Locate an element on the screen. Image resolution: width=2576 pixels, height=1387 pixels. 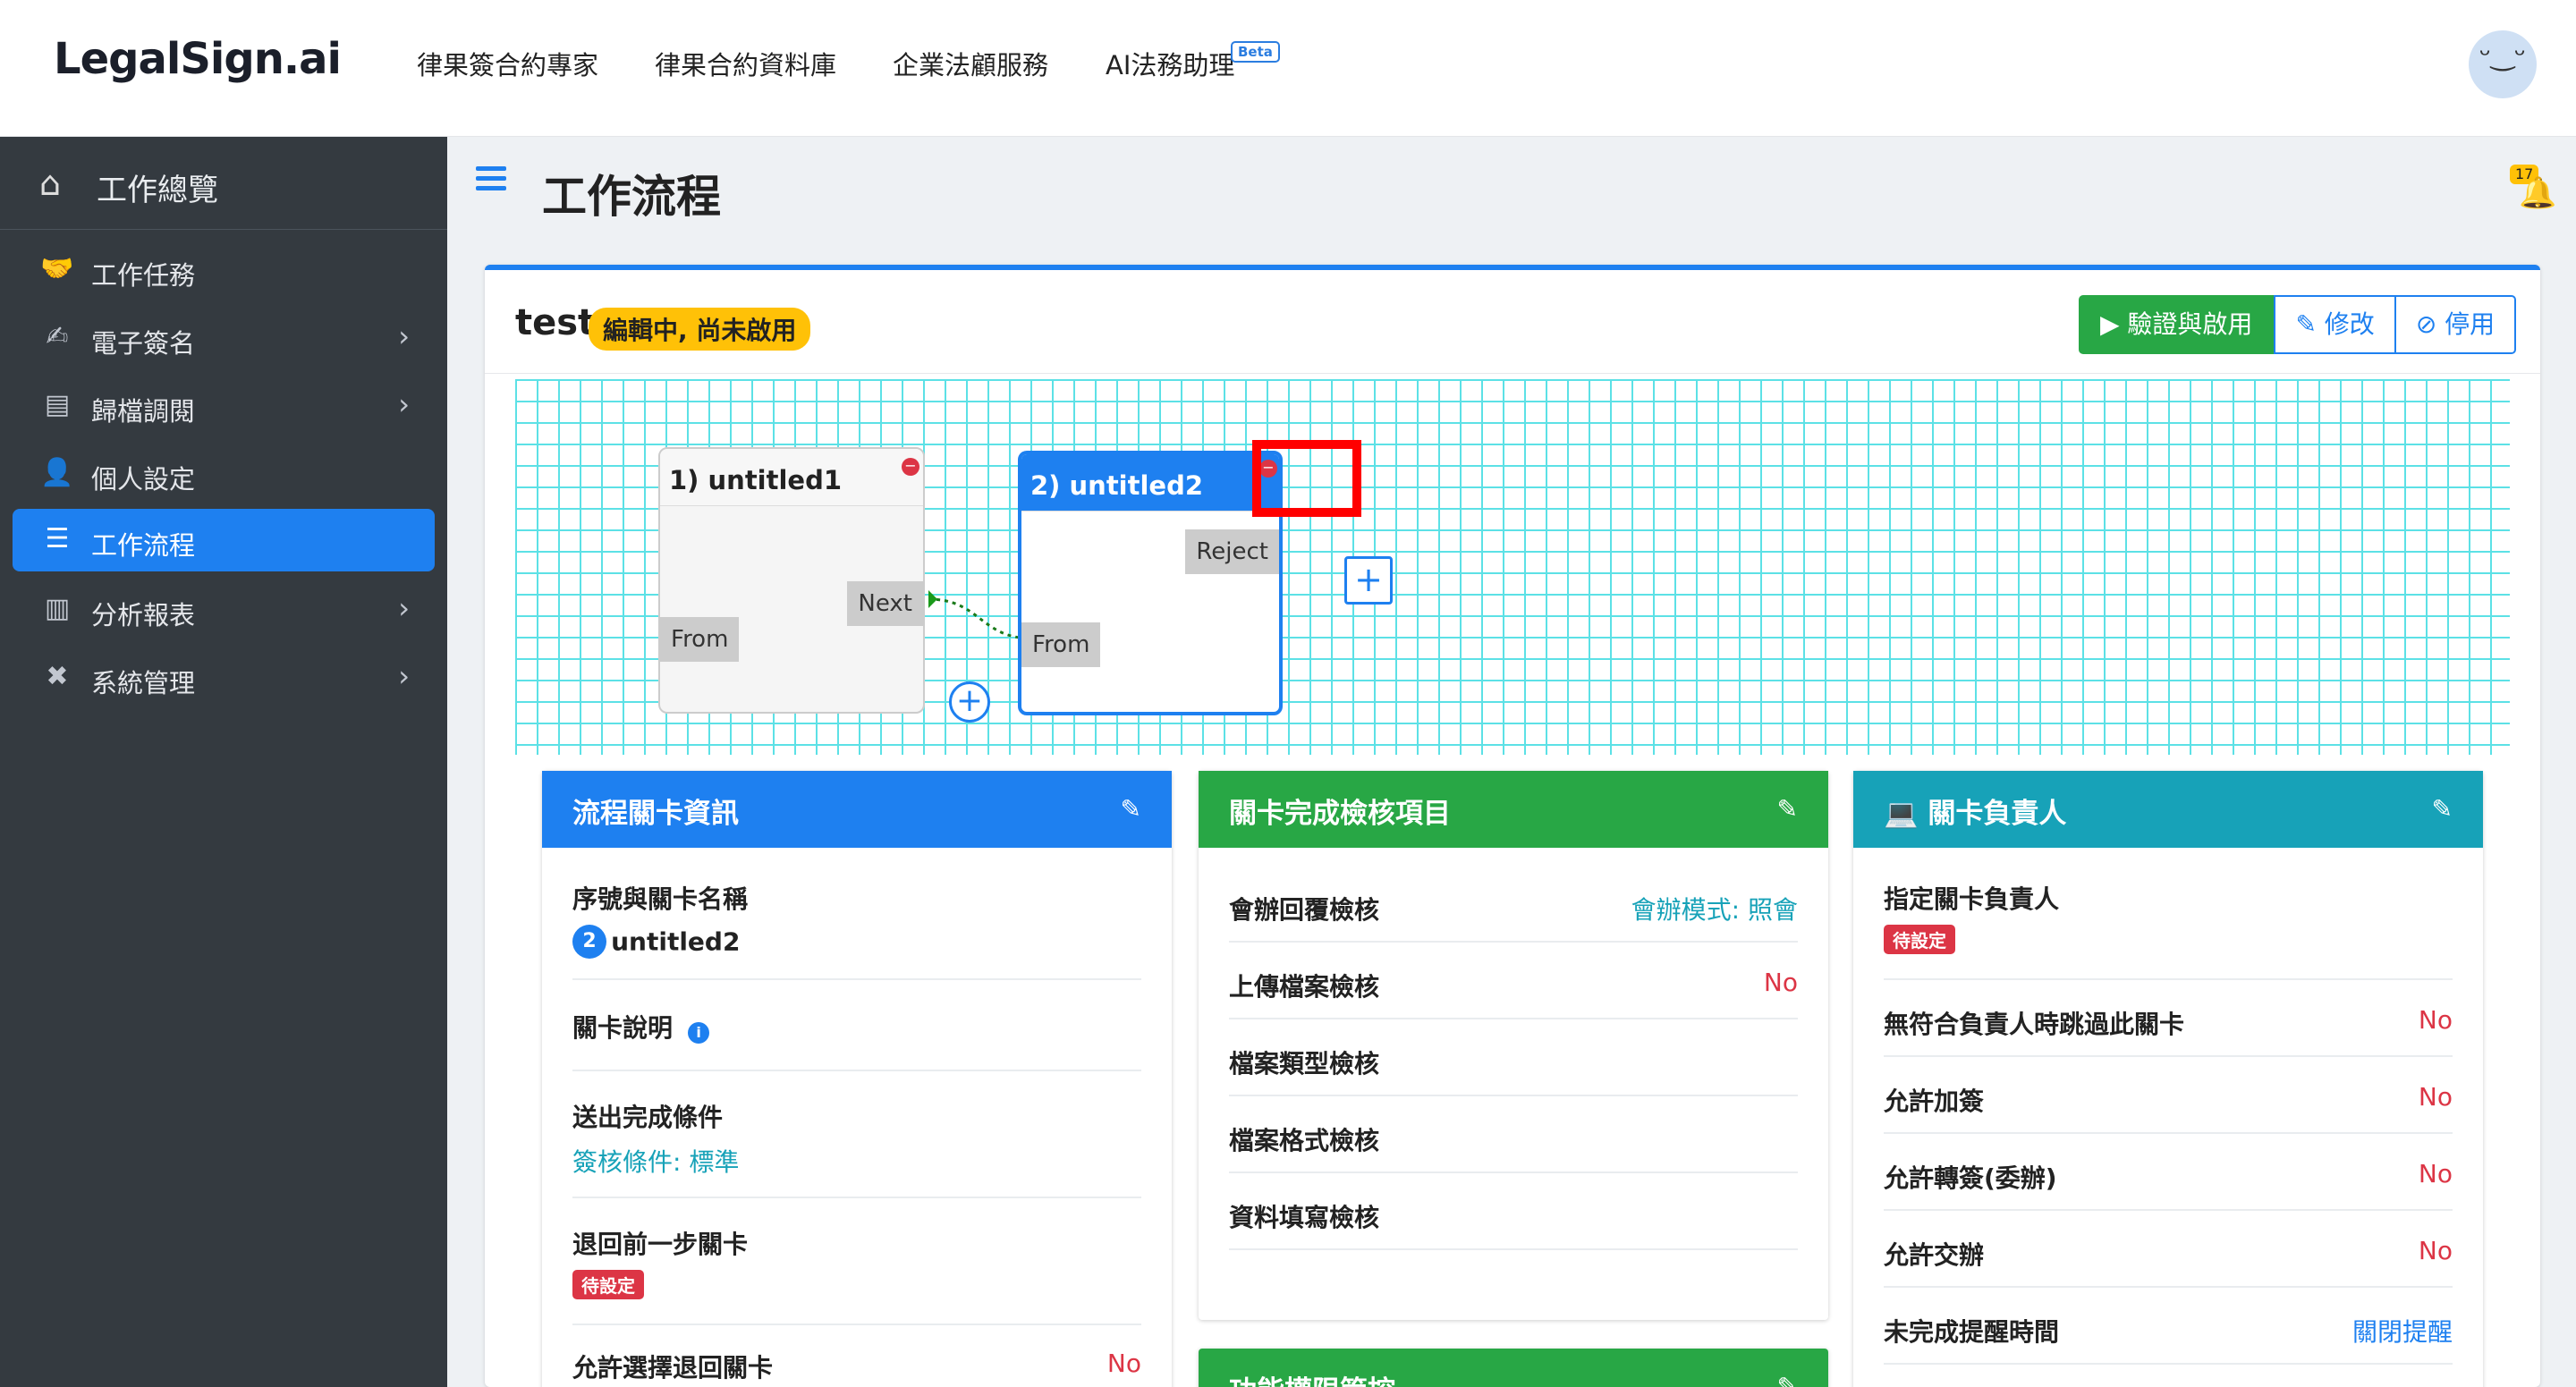
archive-icon: ▤ is located at coordinates (57, 404).